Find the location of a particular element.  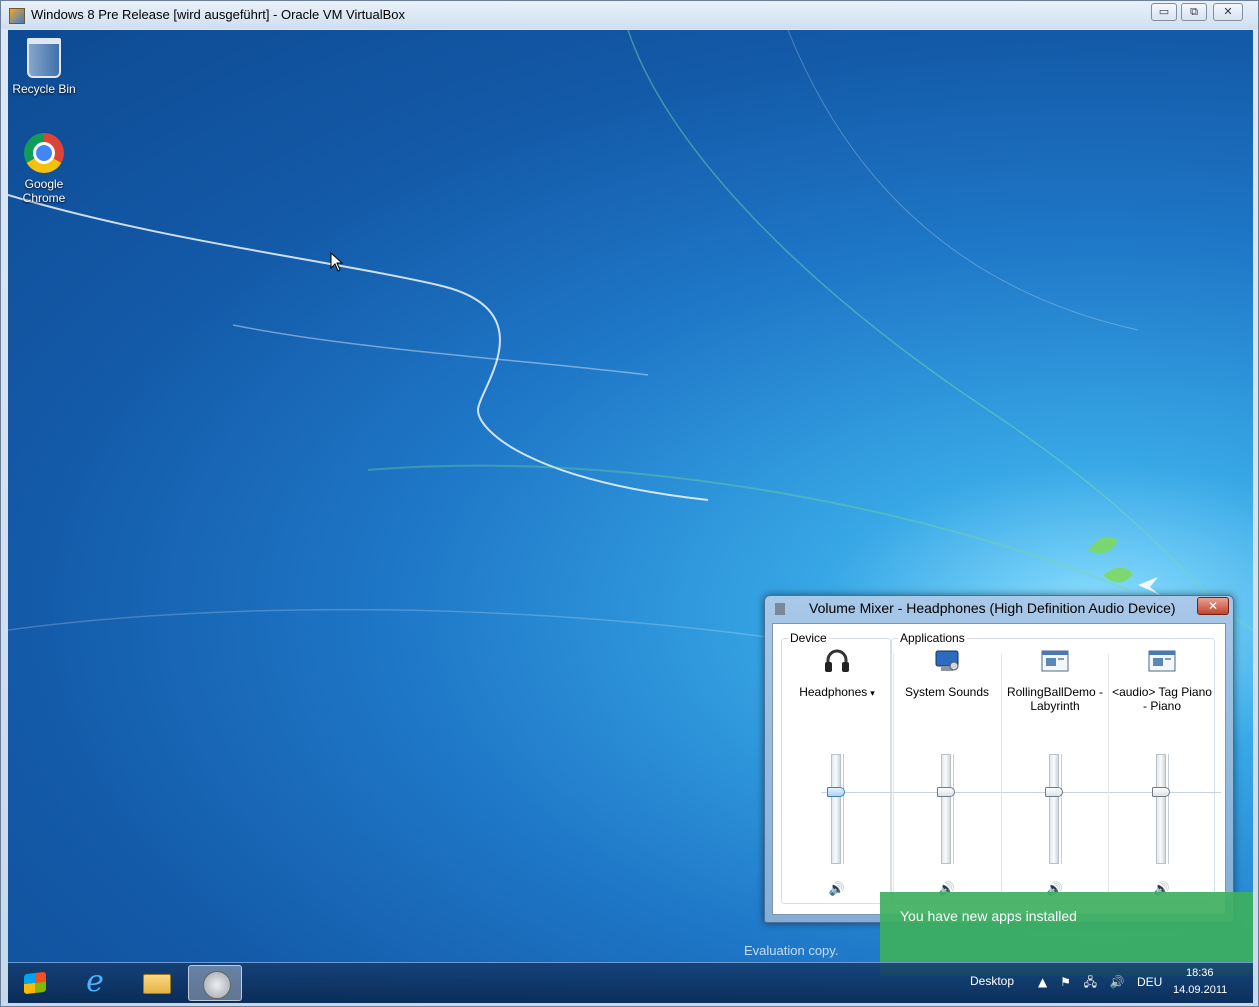

device-selector: Headphones ▾ is located at coordinates (837, 692).